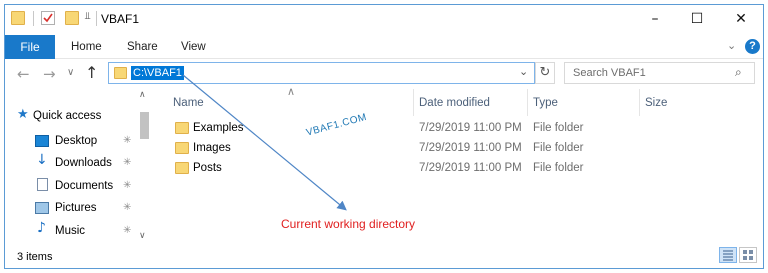 The image size is (768, 273). Describe the element at coordinates (728, 255) in the screenshot. I see `details-view-icon` at that location.